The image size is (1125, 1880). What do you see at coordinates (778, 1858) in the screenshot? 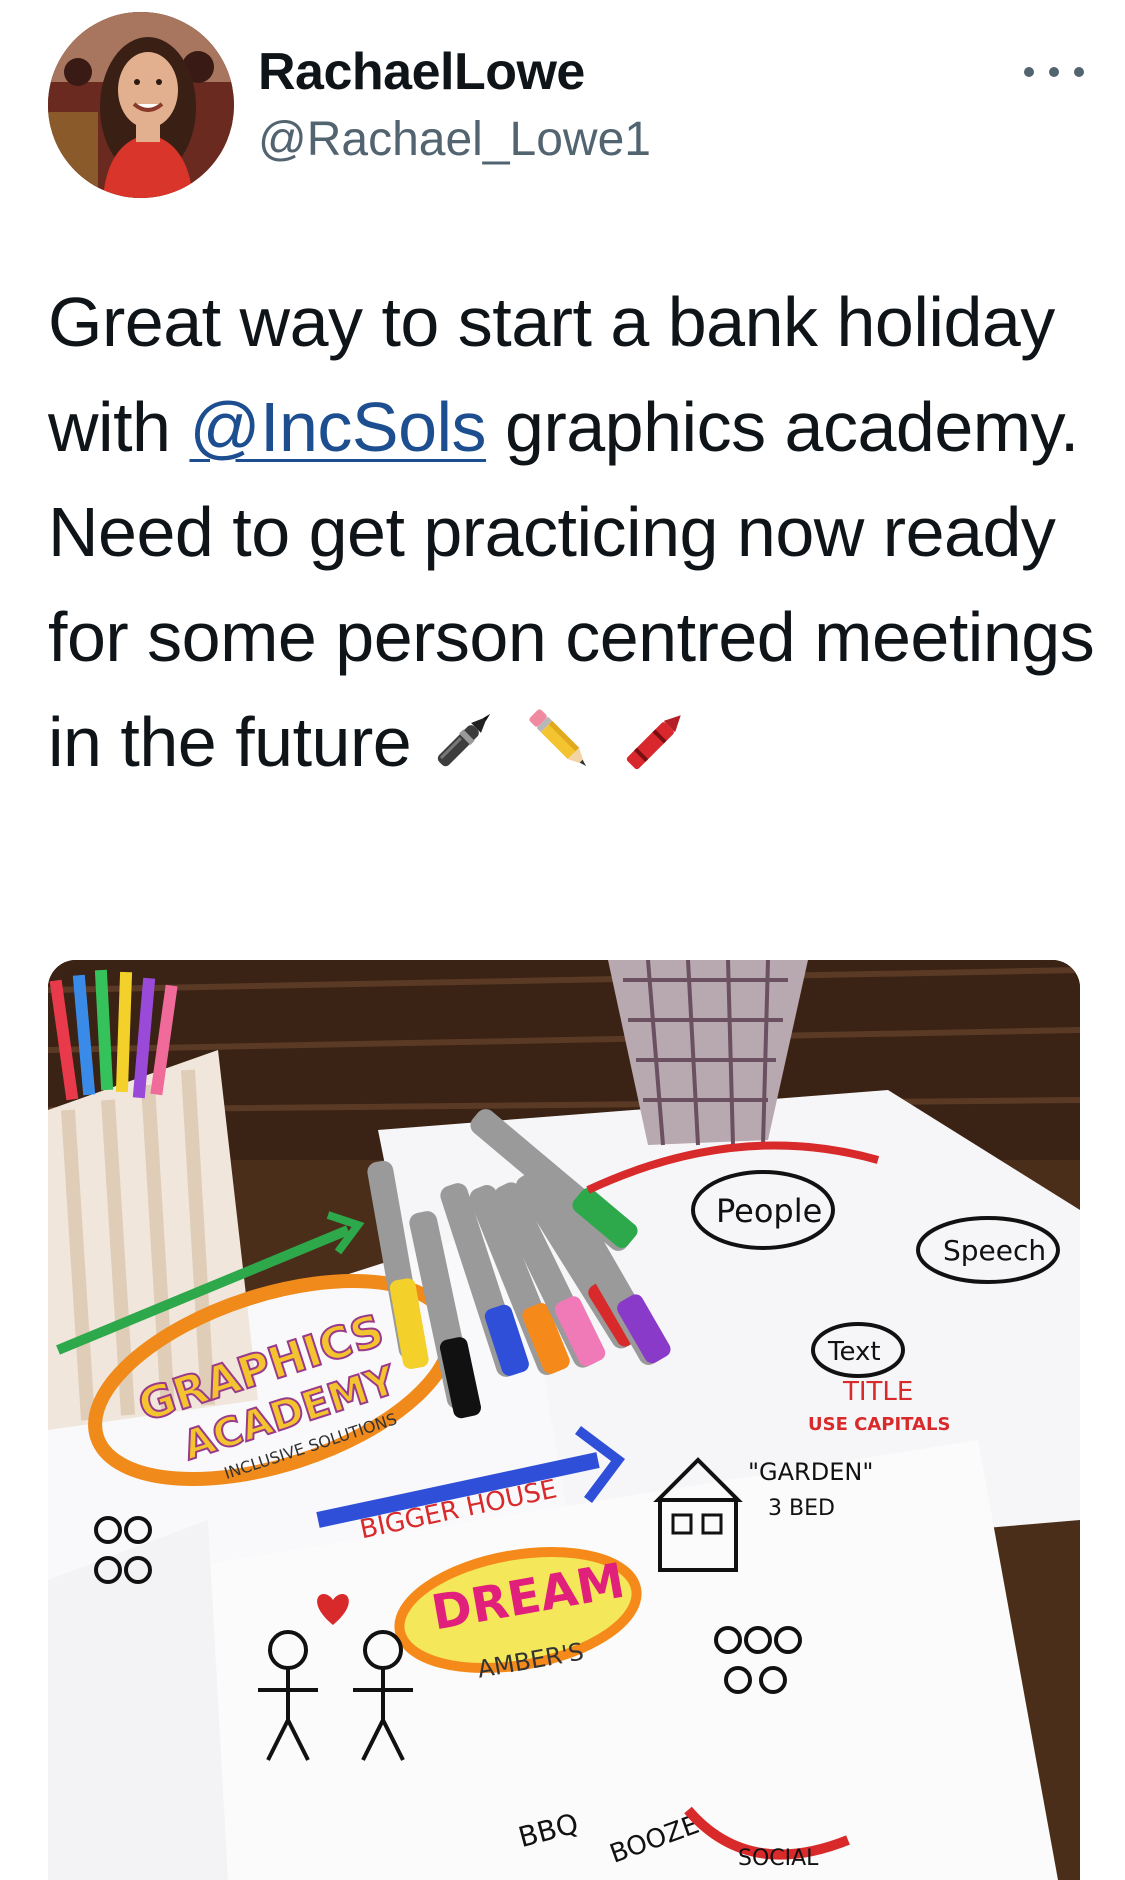
I see `social-label: SOCIAL` at bounding box center [778, 1858].